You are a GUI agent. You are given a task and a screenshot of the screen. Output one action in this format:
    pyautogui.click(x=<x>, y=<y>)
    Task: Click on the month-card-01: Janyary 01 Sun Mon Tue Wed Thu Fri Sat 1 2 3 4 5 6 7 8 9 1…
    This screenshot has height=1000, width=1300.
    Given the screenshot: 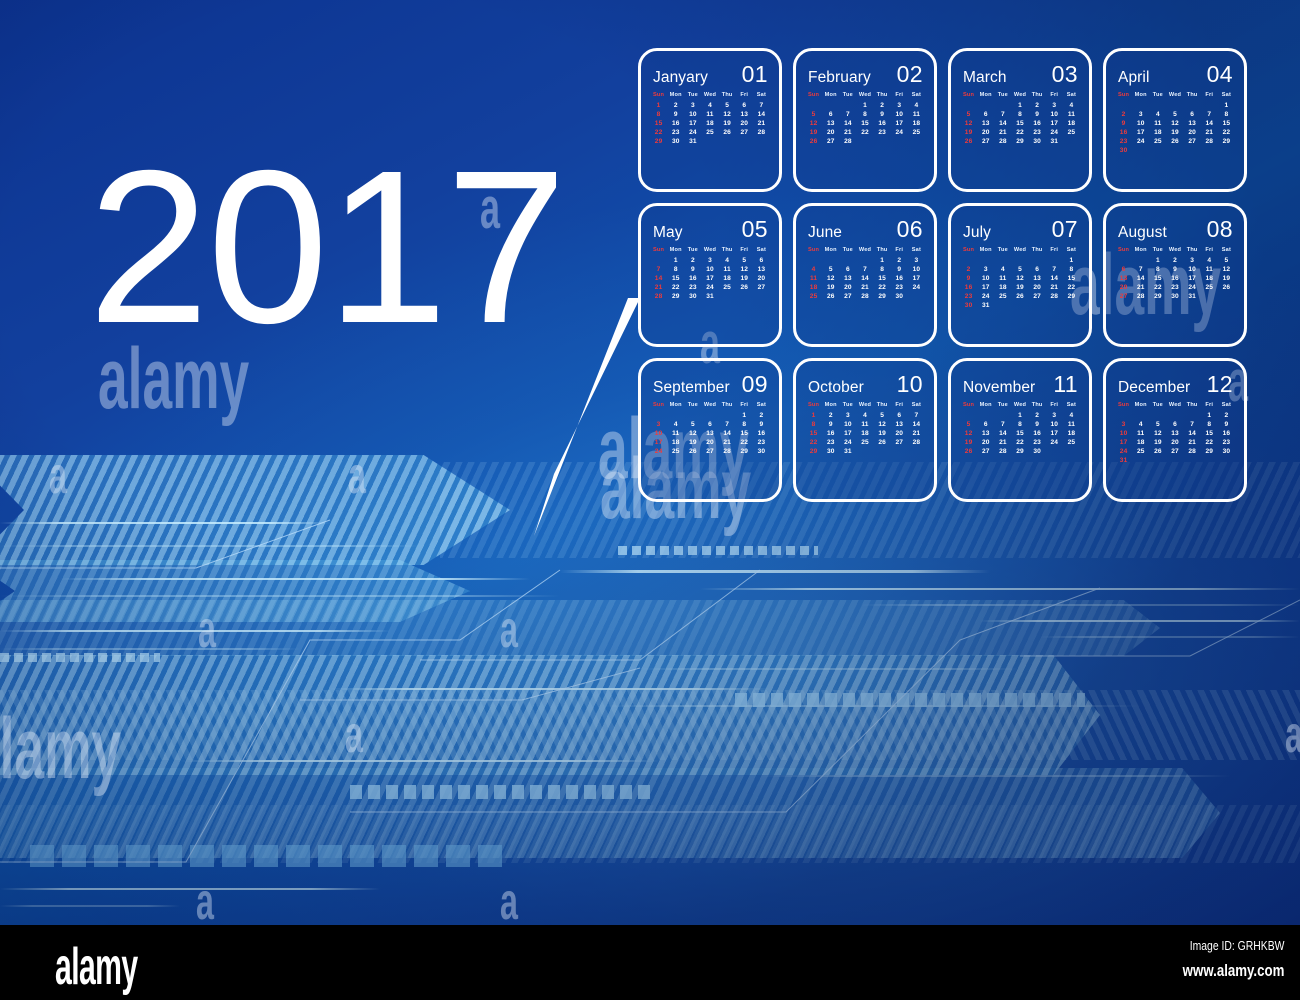 What is the action you would take?
    pyautogui.click(x=710, y=120)
    